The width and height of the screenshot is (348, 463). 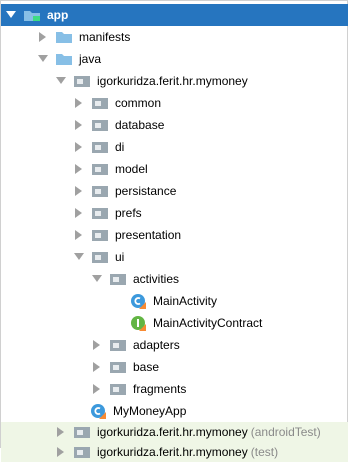 What do you see at coordinates (156, 345) in the screenshot?
I see `tree-row-label: adapters` at bounding box center [156, 345].